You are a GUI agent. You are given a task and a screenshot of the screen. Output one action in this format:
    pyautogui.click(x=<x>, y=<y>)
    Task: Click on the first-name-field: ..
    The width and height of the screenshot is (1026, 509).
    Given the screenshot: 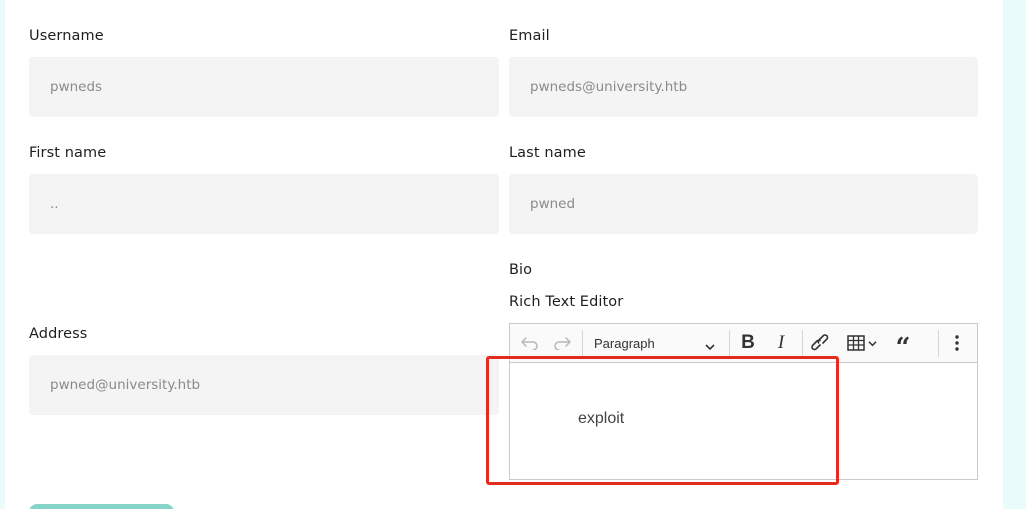 What is the action you would take?
    pyautogui.click(x=264, y=204)
    